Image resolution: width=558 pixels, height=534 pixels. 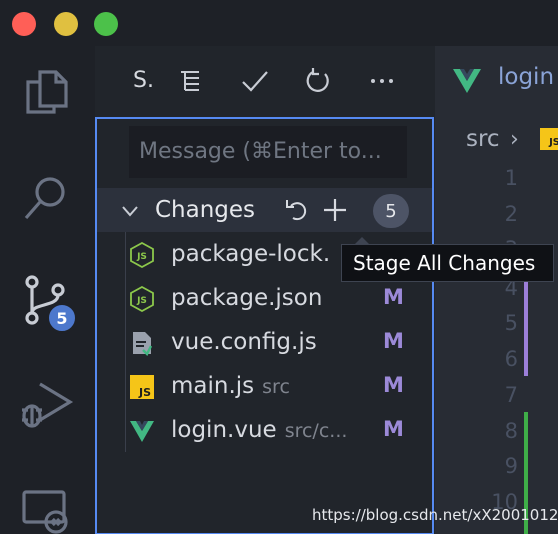 What do you see at coordinates (130, 211) in the screenshot?
I see `chevron-down-icon` at bounding box center [130, 211].